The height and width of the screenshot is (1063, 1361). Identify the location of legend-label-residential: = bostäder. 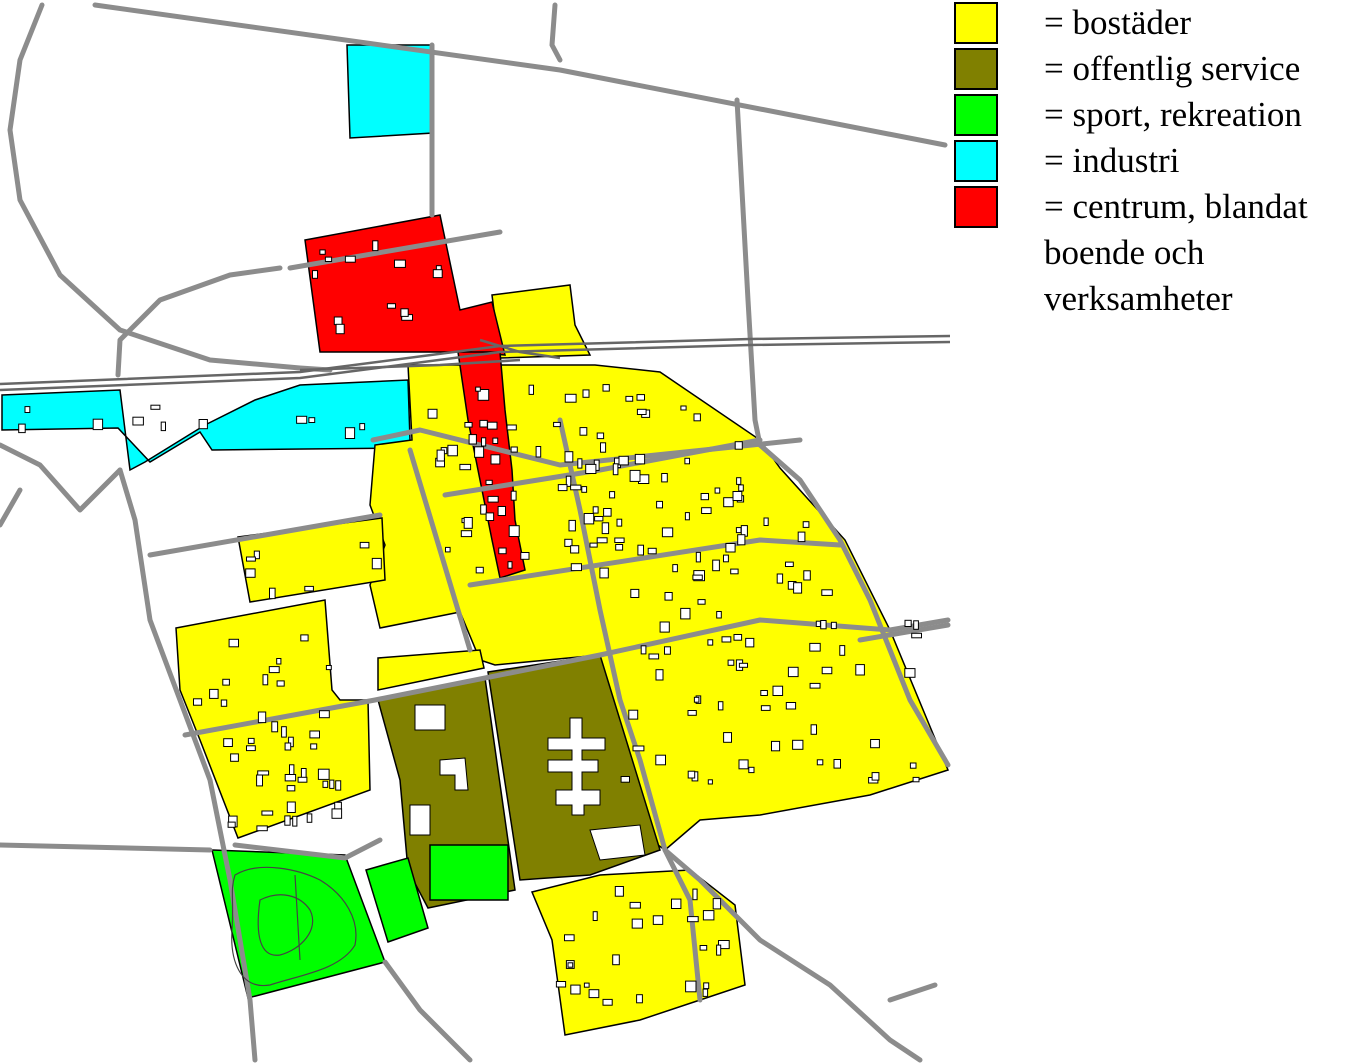
(1118, 22).